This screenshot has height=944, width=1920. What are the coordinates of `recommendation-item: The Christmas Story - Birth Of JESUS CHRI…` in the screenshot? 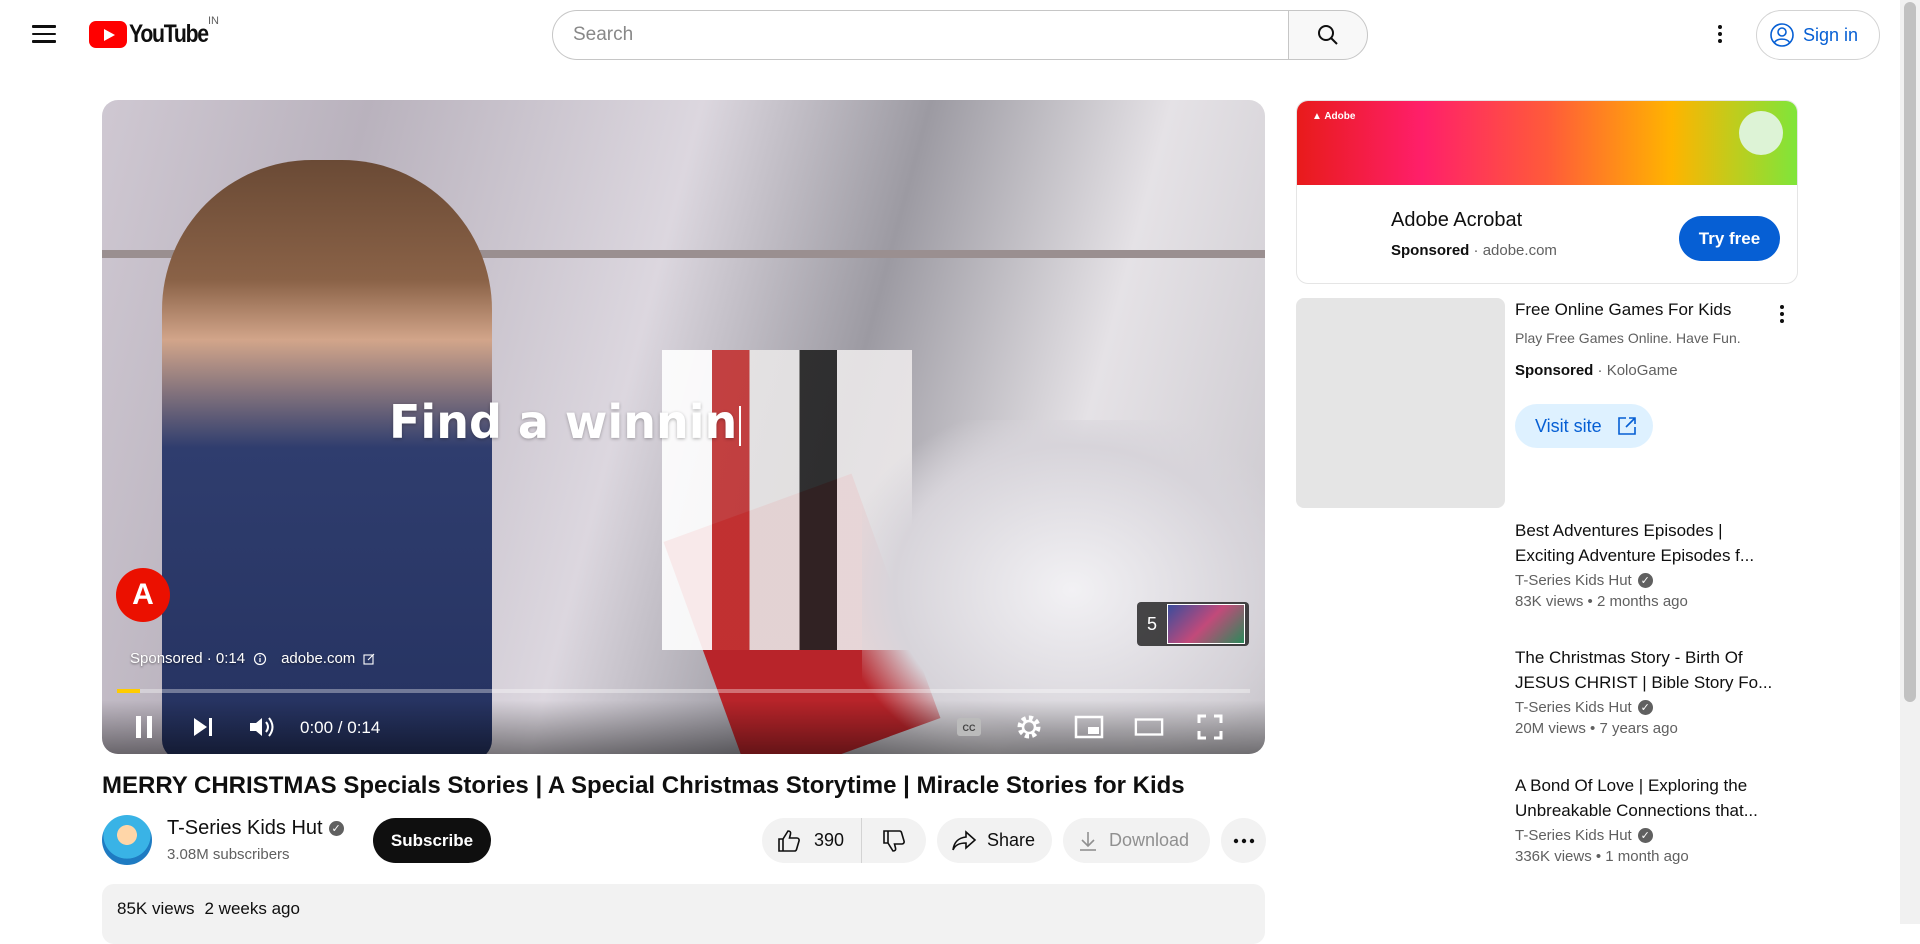 It's located at (1650, 691).